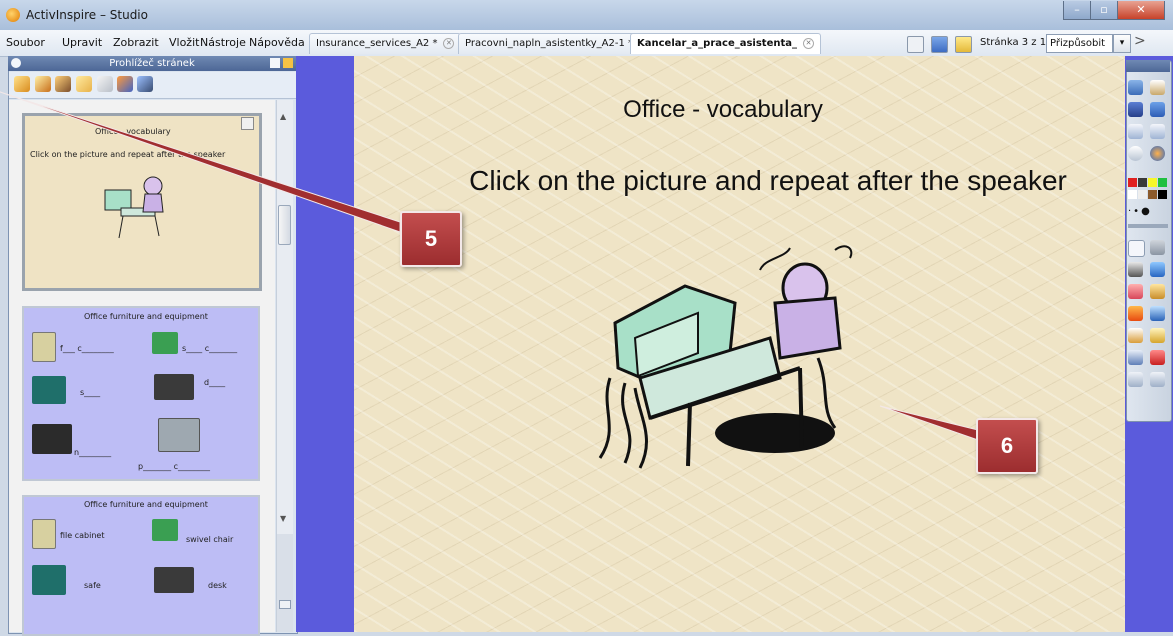 The image size is (1173, 636). Describe the element at coordinates (1142, 182) in the screenshot. I see `color-dark-grey` at that location.